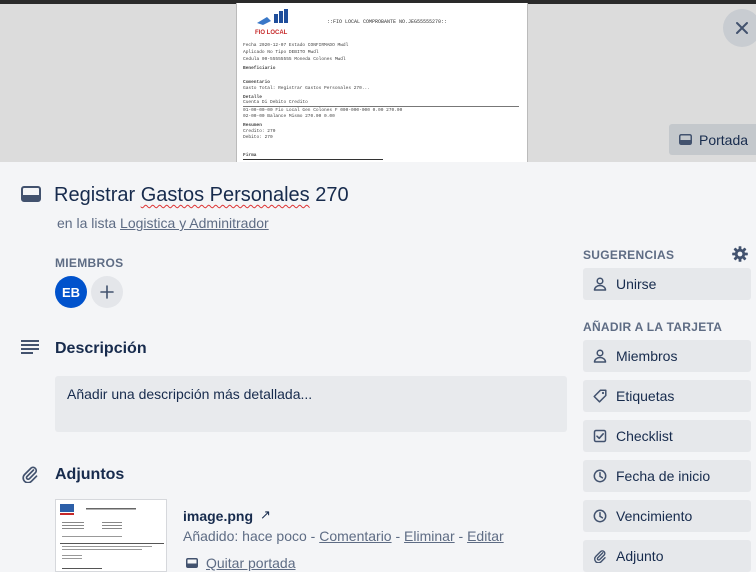 This screenshot has width=756, height=572. Describe the element at coordinates (355, 536) in the screenshot. I see `attachment-comment-link: Comentario` at that location.